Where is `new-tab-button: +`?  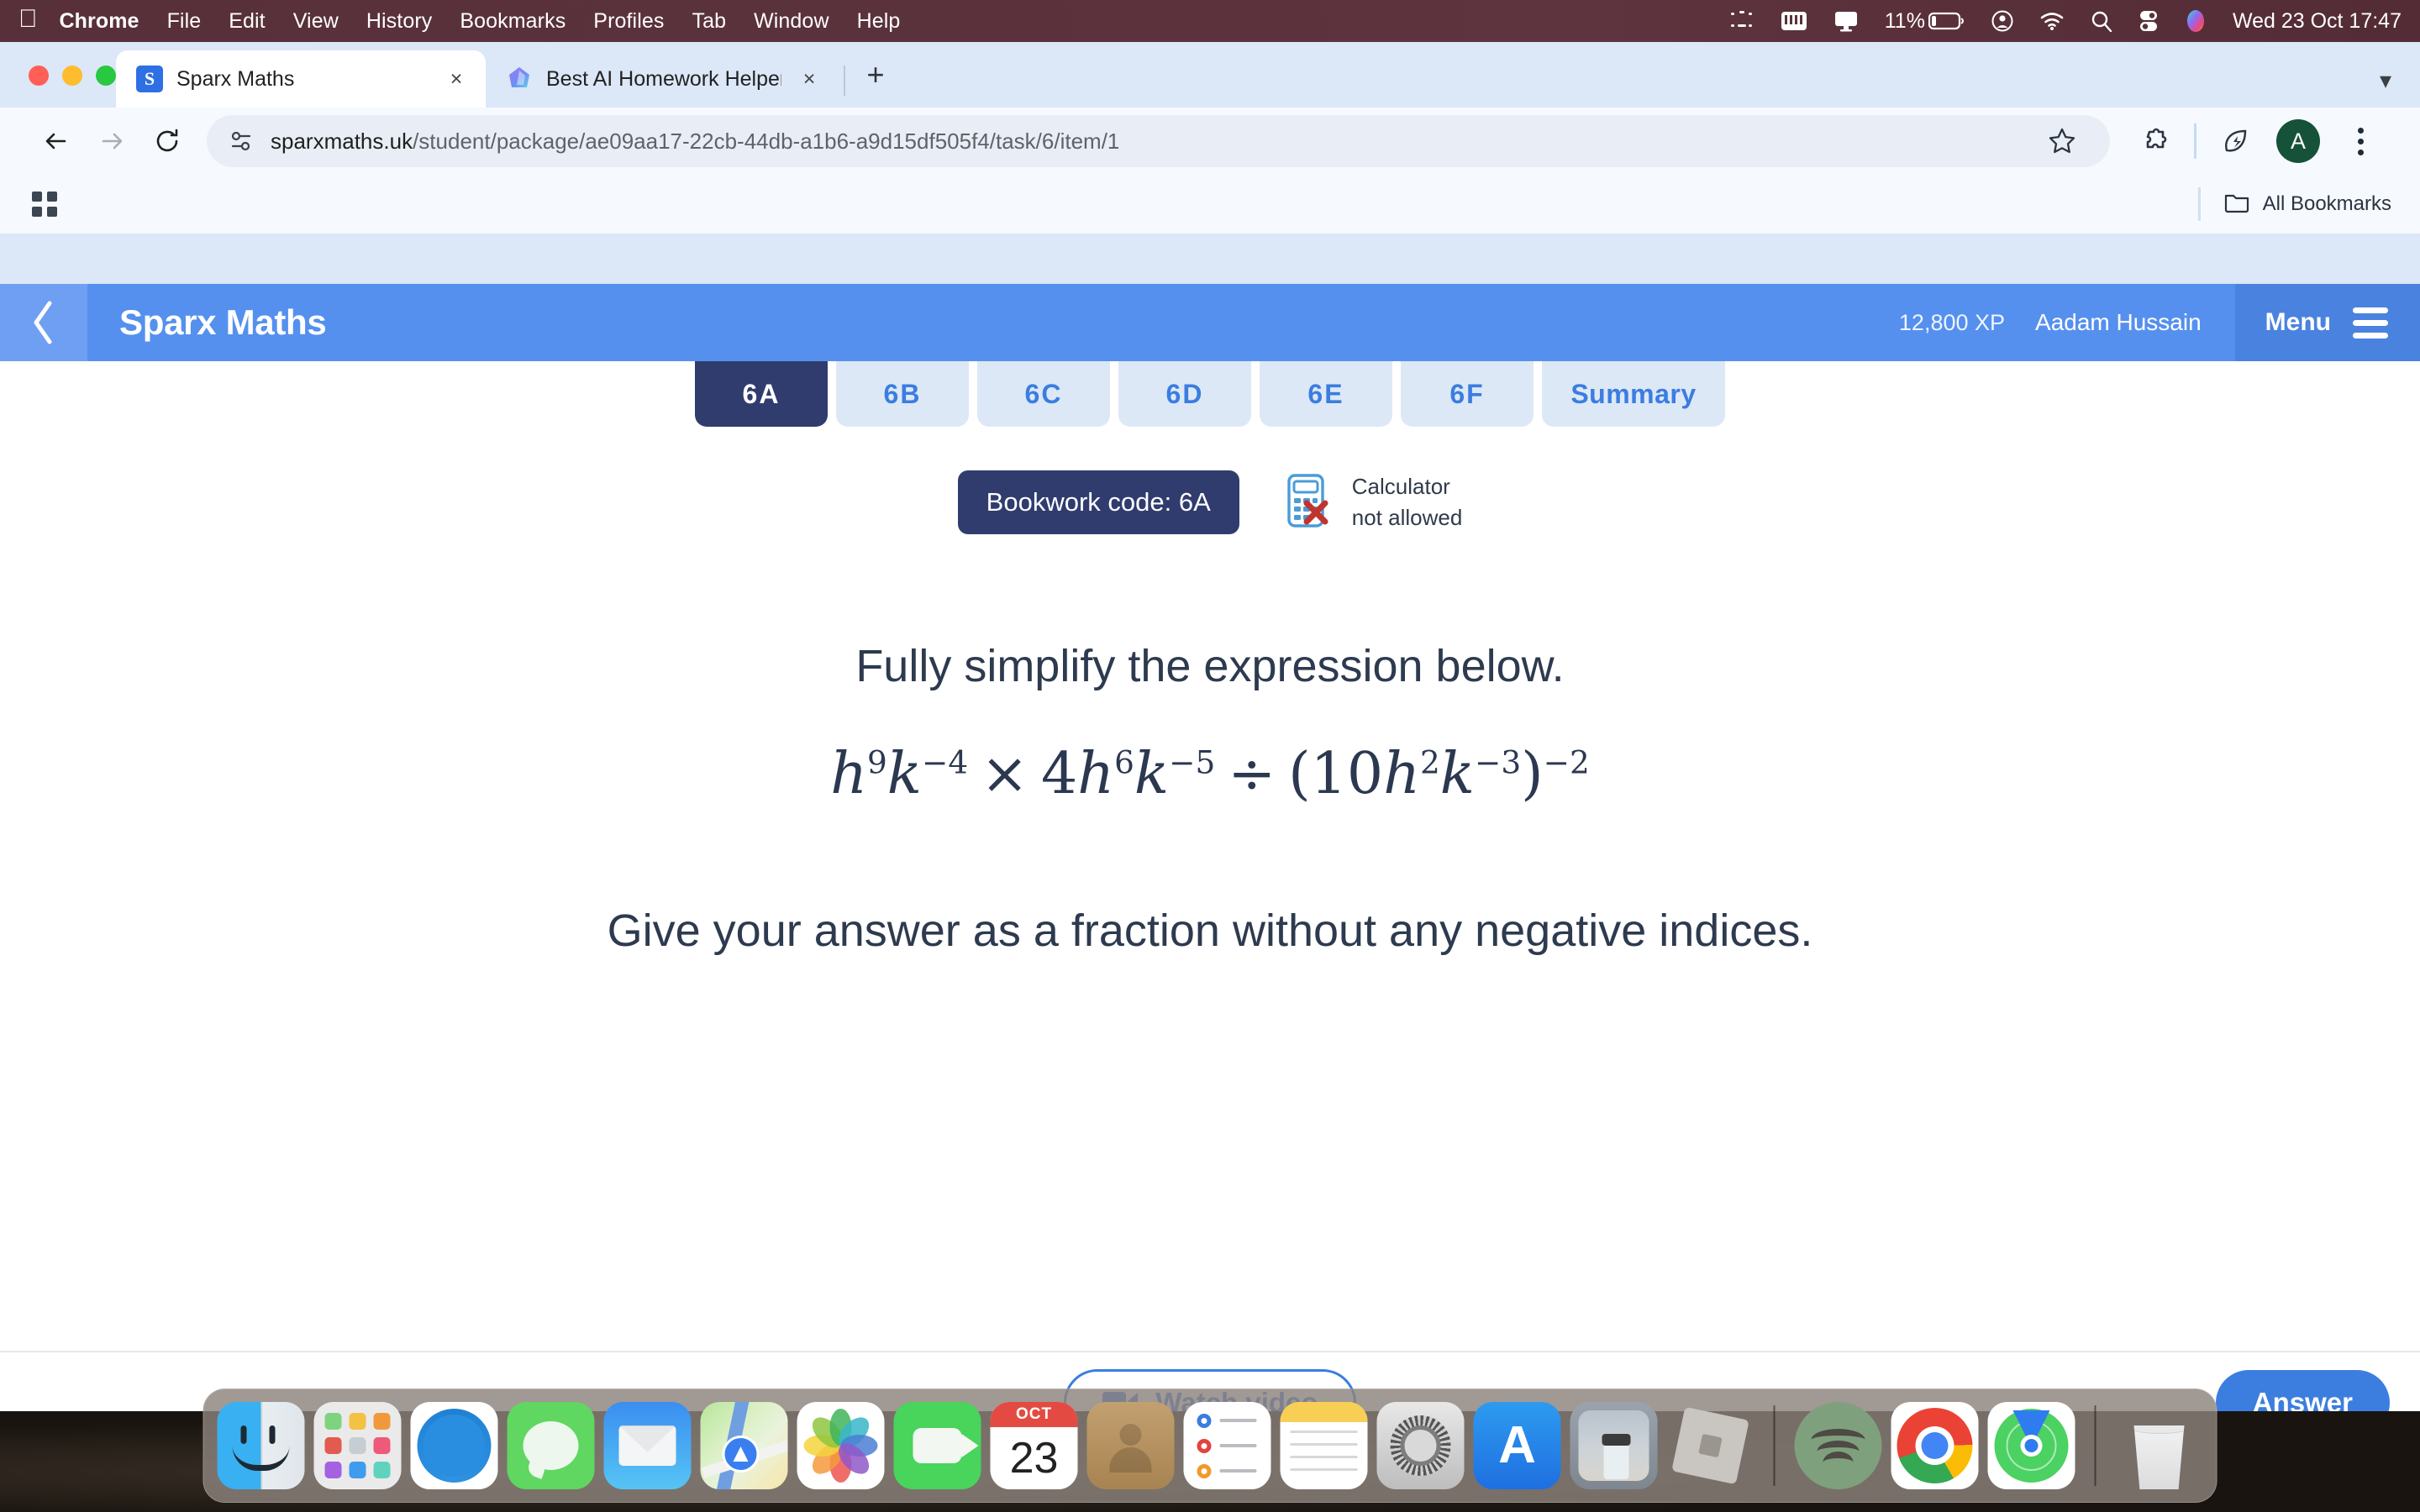 new-tab-button: + is located at coordinates (875, 82).